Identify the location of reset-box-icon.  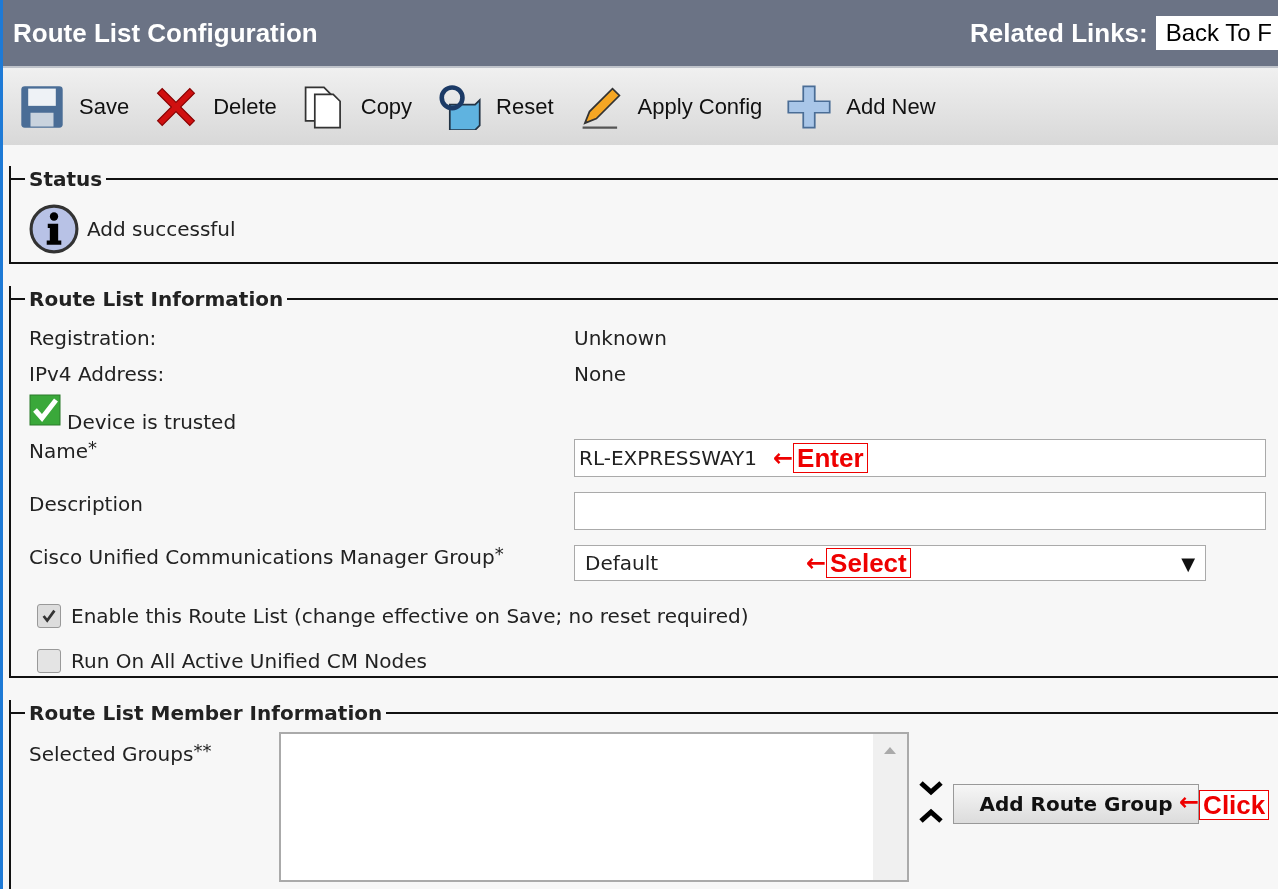
(459, 106).